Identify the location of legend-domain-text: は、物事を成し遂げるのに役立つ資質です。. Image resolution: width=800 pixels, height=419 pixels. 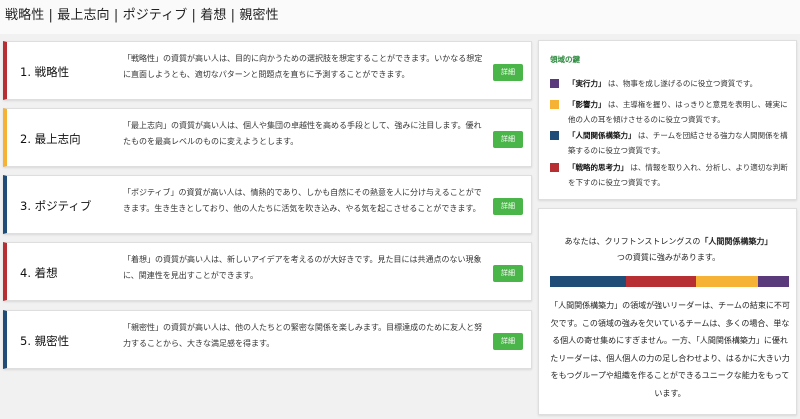
(681, 83).